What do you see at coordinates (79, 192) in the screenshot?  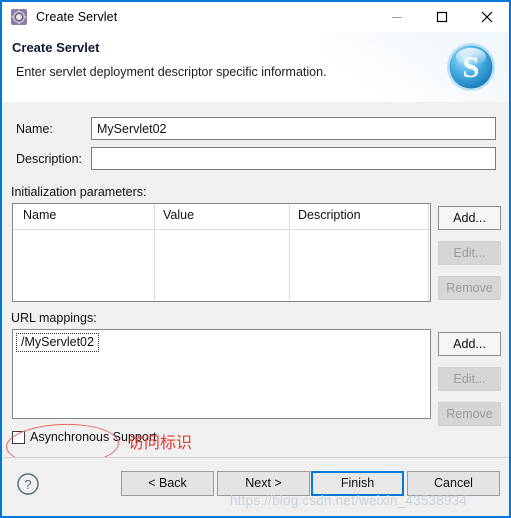 I see `init-parameters-label: Initialization parameters:` at bounding box center [79, 192].